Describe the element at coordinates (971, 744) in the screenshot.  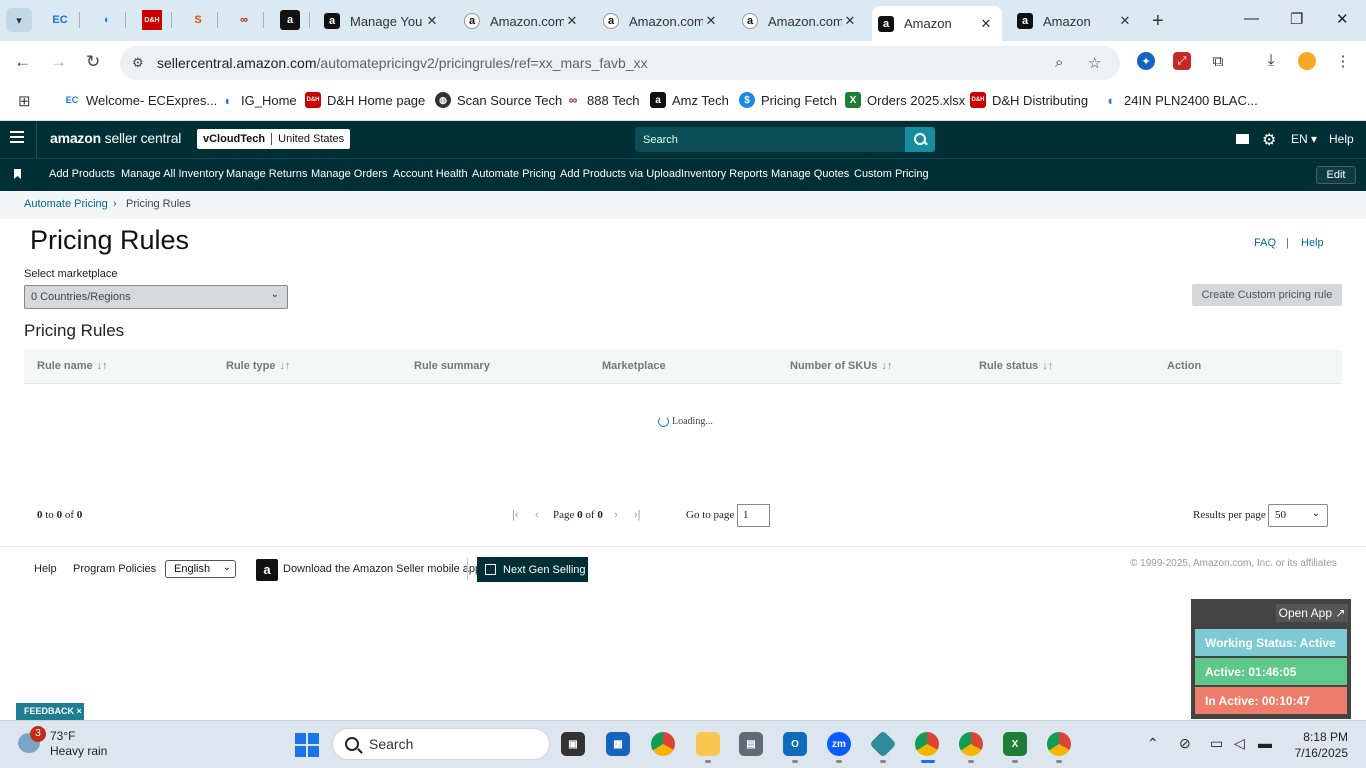
I see `chrome-profile-2-icon` at that location.